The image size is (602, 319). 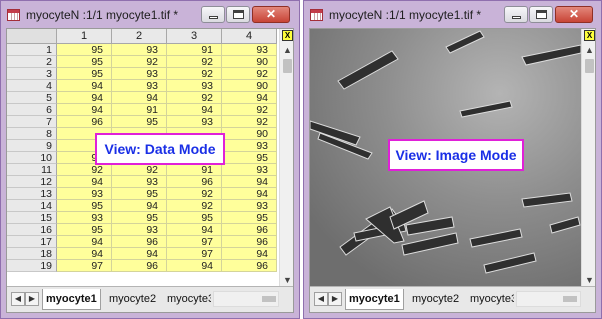 I want to click on row-header: 1, so click(x=32, y=50).